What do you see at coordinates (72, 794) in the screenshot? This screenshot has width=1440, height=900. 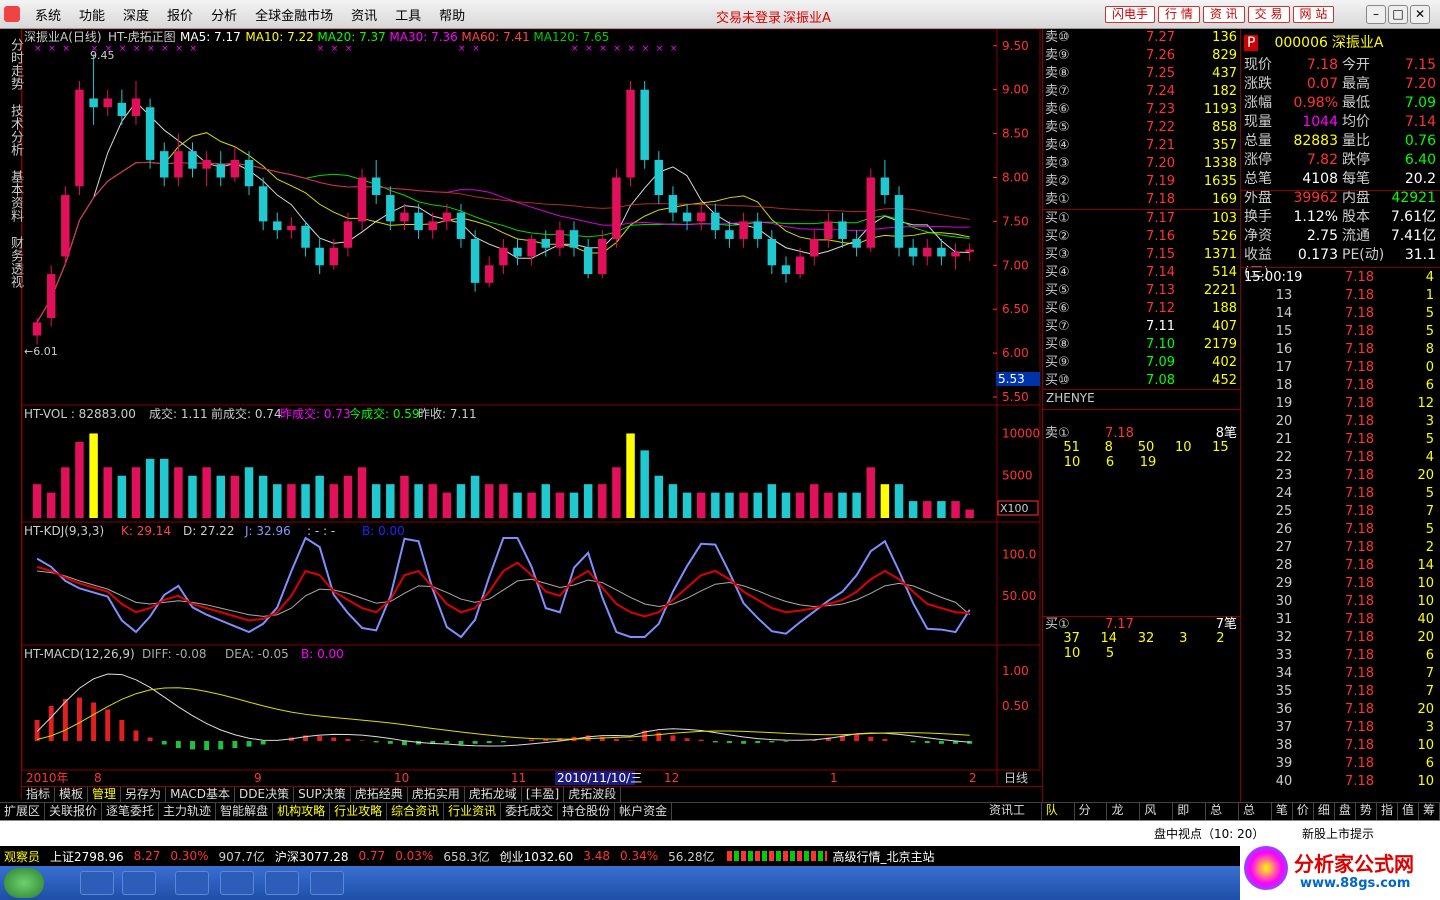 I see `indicator-tab: 模板` at bounding box center [72, 794].